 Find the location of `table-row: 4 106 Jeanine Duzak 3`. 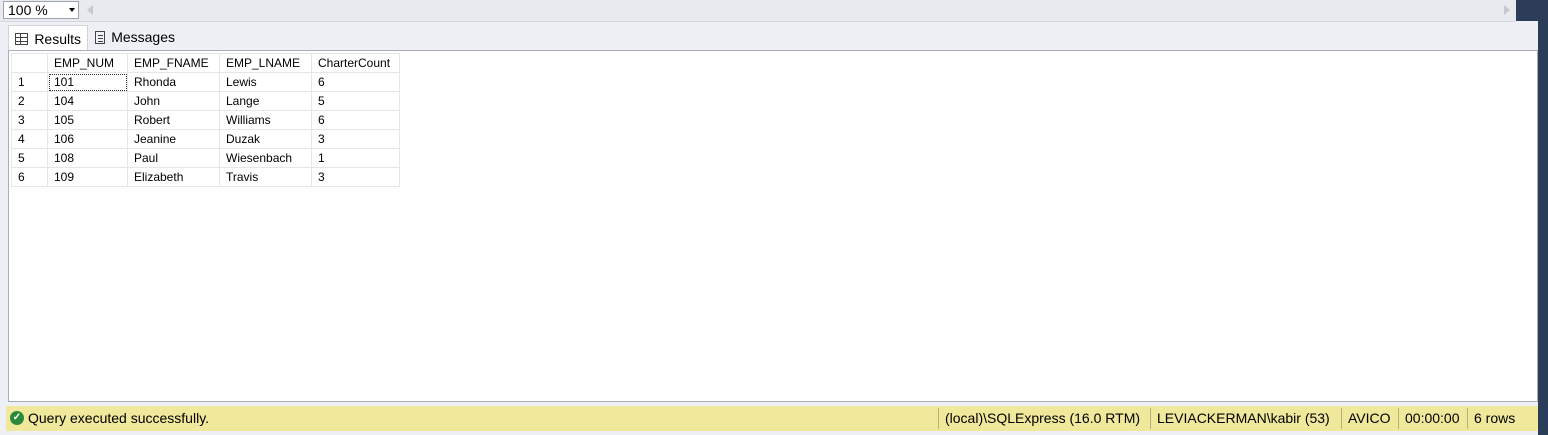

table-row: 4 106 Jeanine Duzak 3 is located at coordinates (205, 139).